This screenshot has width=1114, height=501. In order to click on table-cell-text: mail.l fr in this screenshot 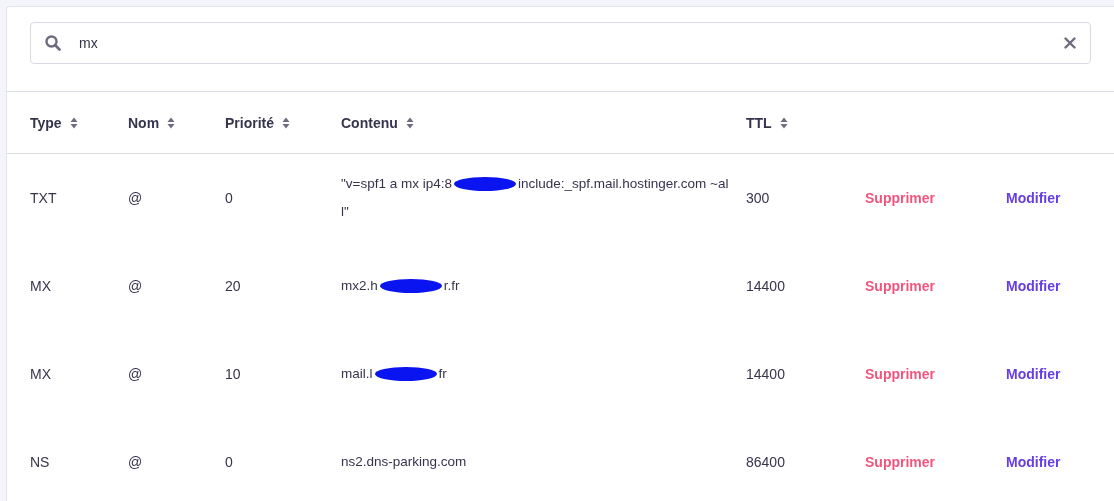, I will do `click(394, 374)`.